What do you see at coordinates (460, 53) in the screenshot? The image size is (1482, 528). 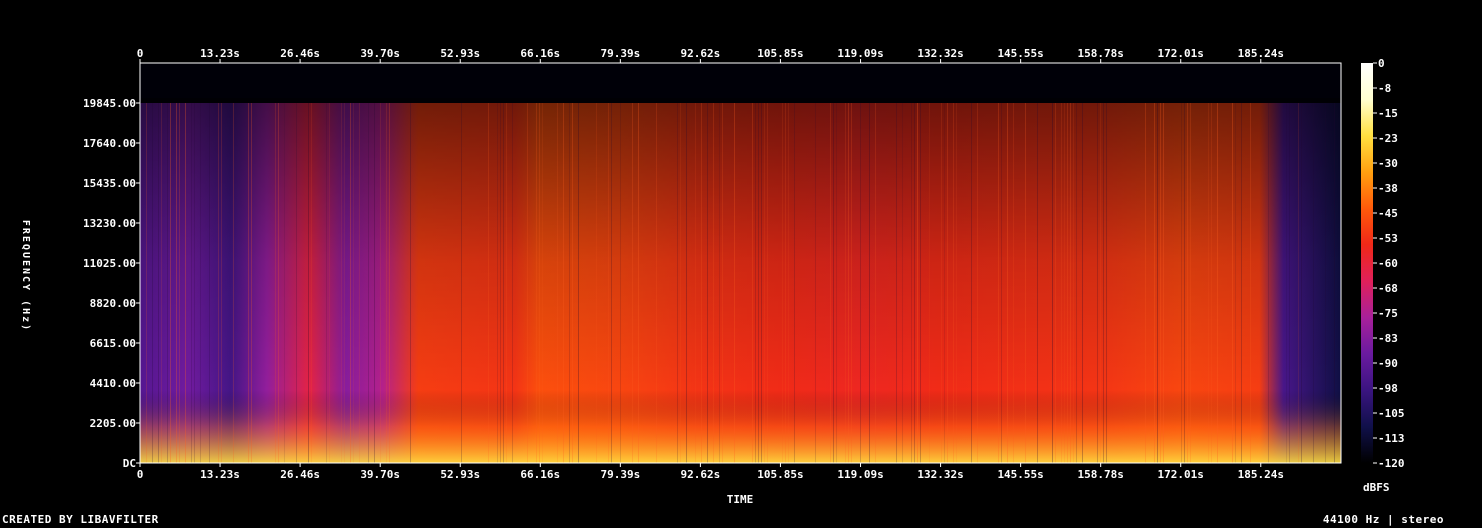 I see `x-tick-label-top: 52.93s` at bounding box center [460, 53].